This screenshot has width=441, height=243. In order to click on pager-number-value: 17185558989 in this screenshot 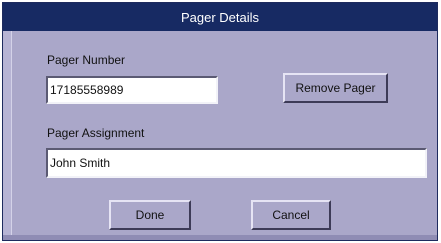, I will do `click(87, 90)`.